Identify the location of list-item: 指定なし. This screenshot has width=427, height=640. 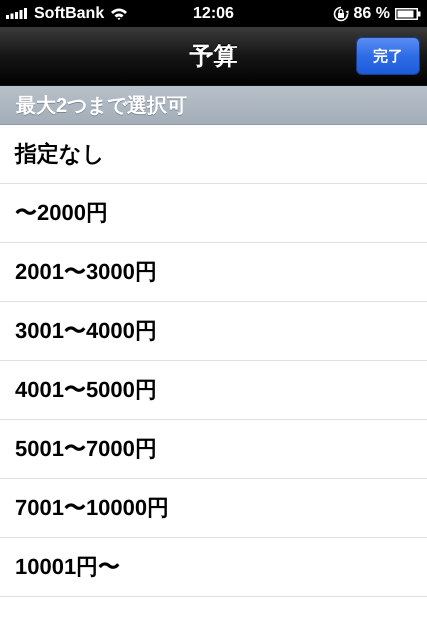
(213, 154).